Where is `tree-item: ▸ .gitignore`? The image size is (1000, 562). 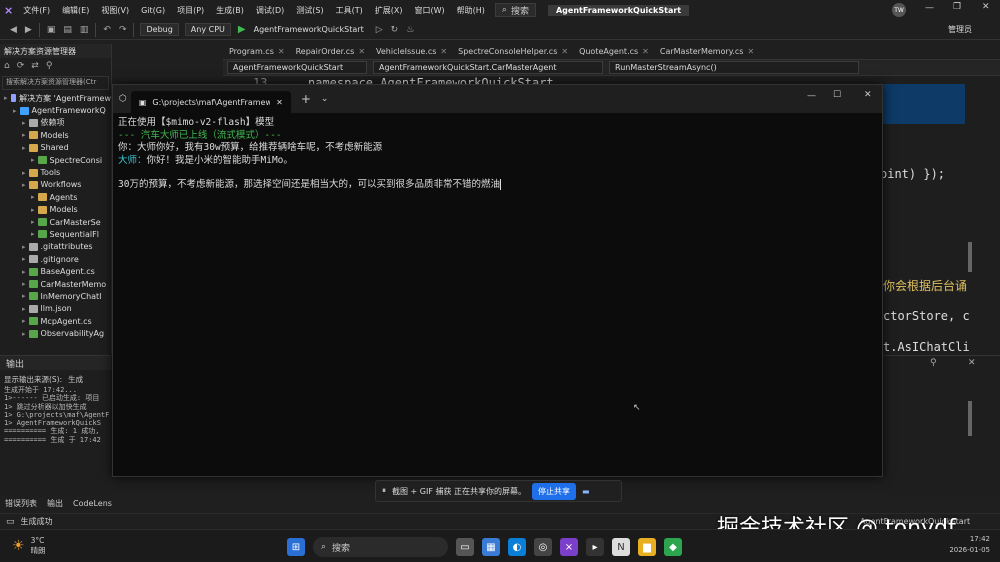
tree-item: ▸ .gitignore is located at coordinates (55, 259).